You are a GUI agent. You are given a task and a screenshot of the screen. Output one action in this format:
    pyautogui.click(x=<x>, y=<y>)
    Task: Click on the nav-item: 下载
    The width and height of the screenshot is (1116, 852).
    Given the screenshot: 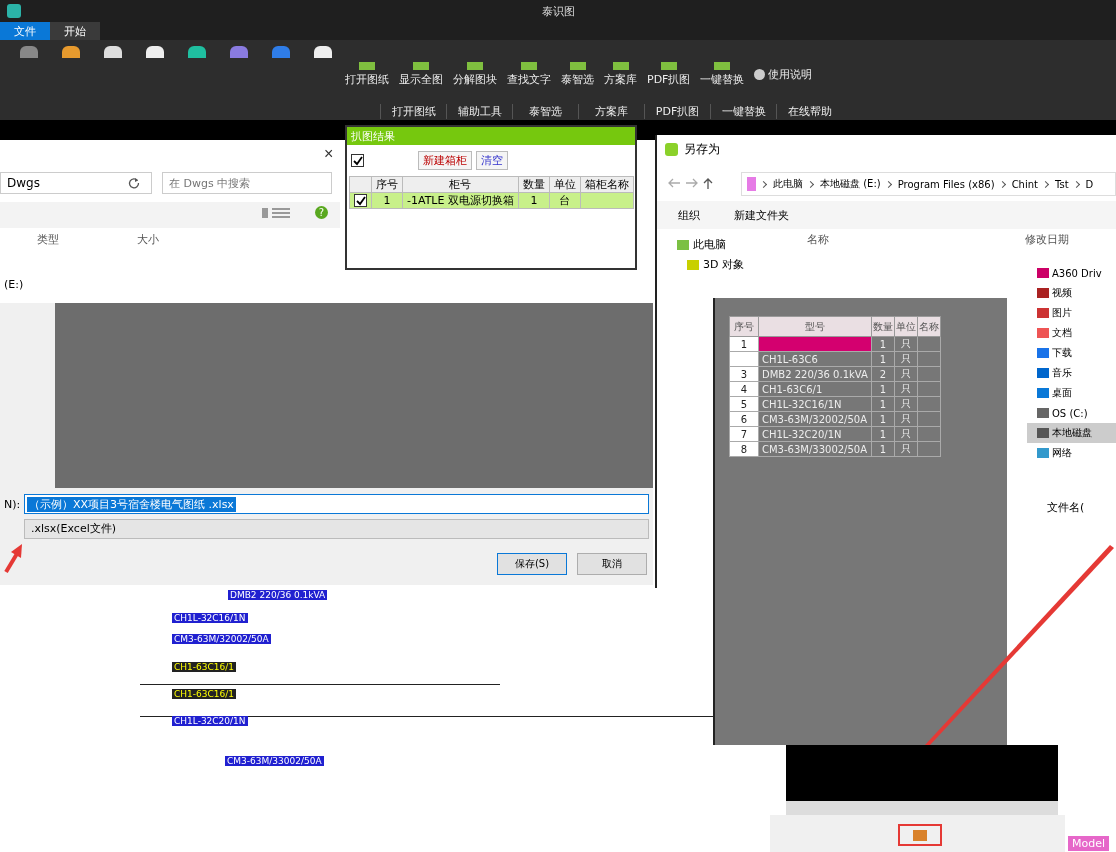 What is the action you would take?
    pyautogui.click(x=1071, y=353)
    